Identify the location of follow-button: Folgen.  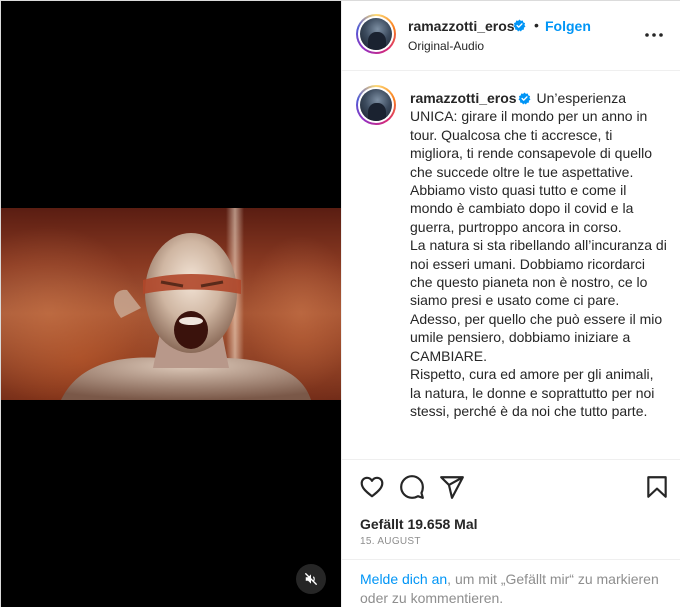
(568, 26).